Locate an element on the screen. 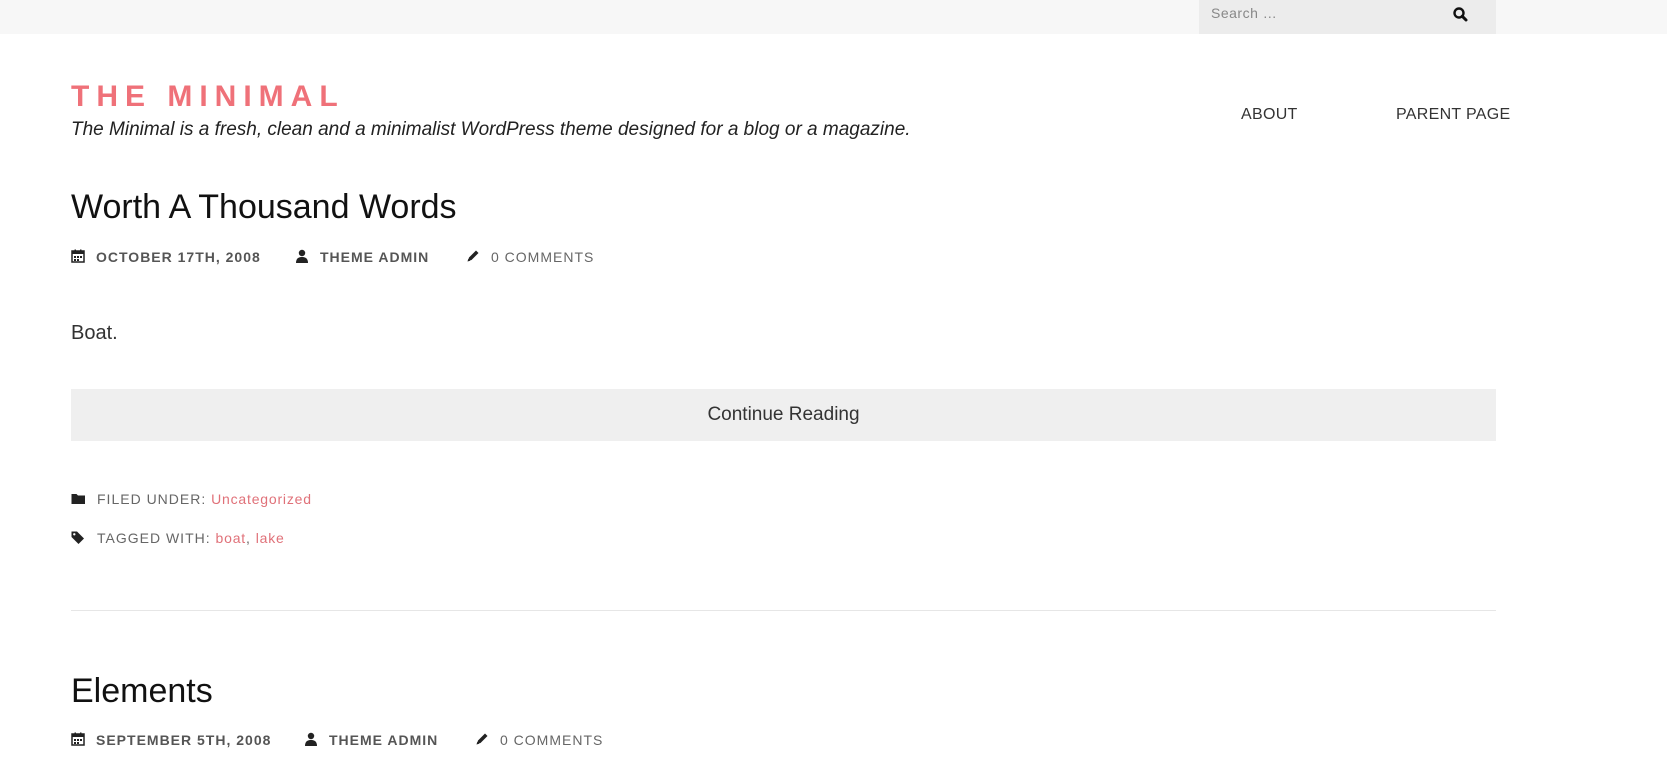  category-link: Uncategorized is located at coordinates (261, 499).